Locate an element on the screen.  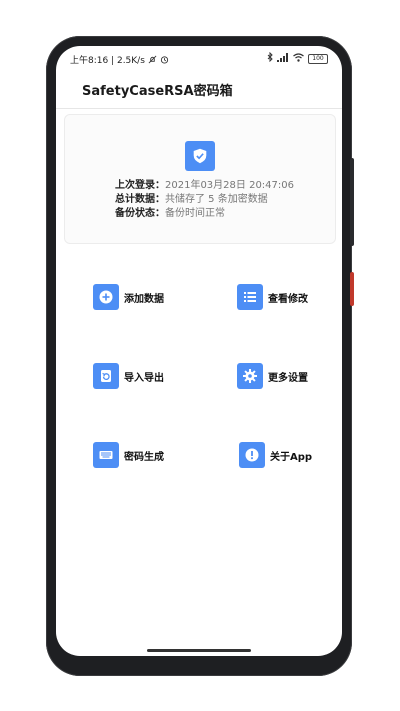
view-edit-label: 查看修改 is located at coordinates (288, 299).